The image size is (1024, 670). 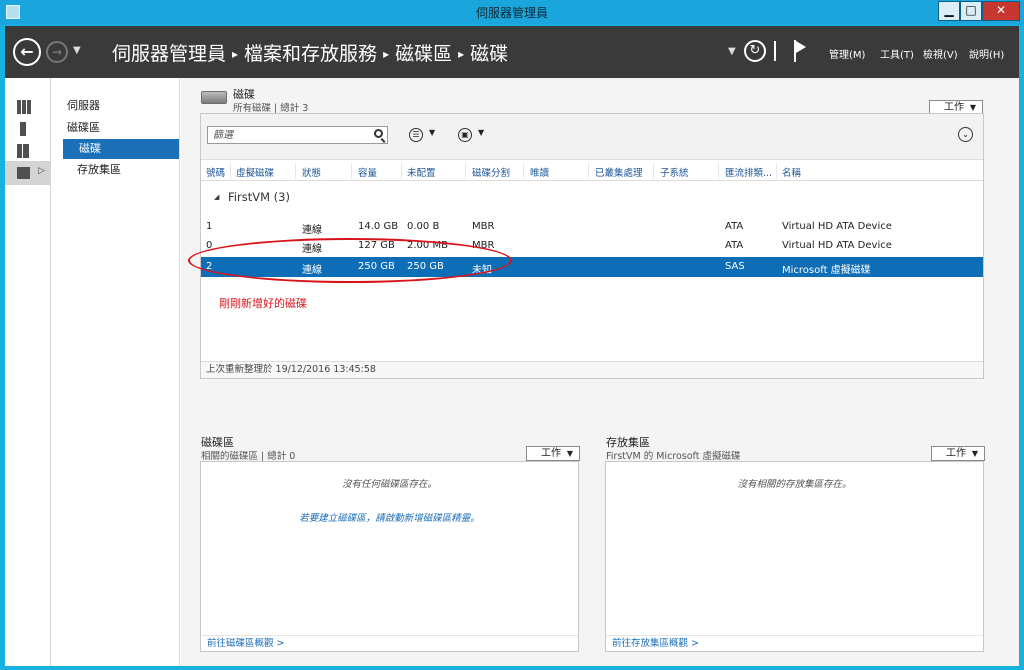 I want to click on filter-bar: ☰▼ ▣▼ ⌄, so click(x=592, y=137).